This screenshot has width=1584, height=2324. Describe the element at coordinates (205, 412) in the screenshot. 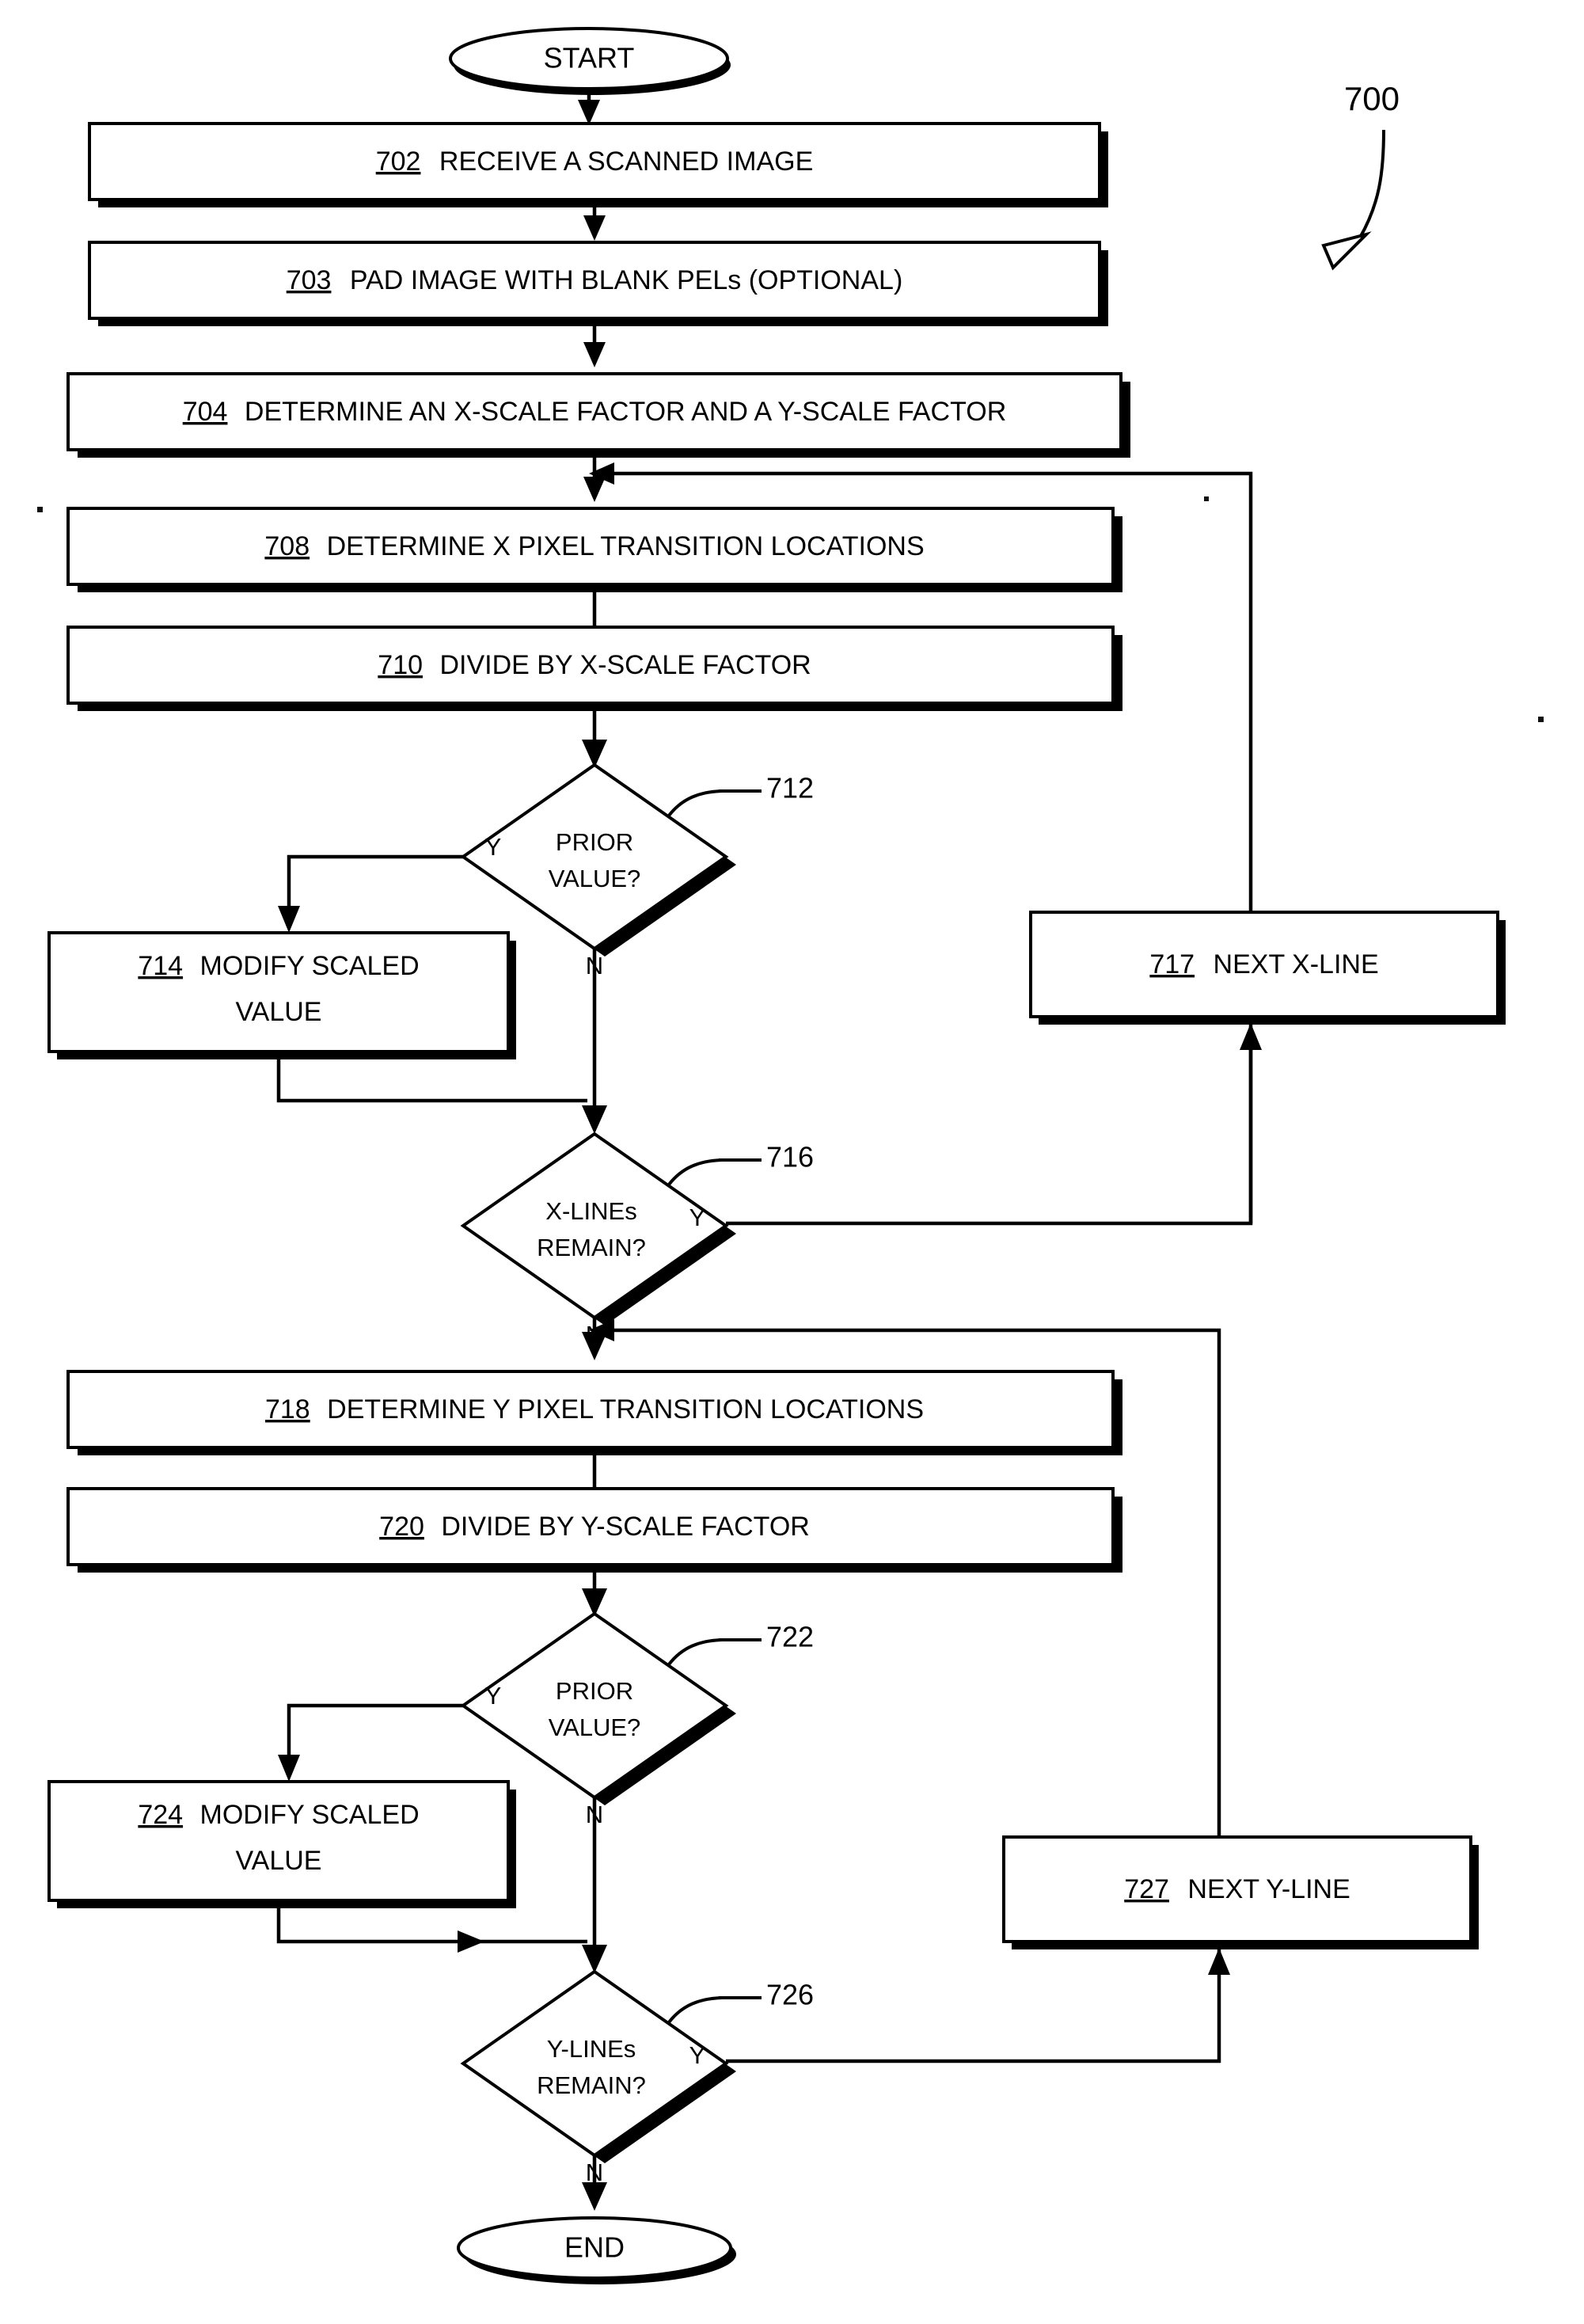

I see `box-704-ref: 704` at that location.